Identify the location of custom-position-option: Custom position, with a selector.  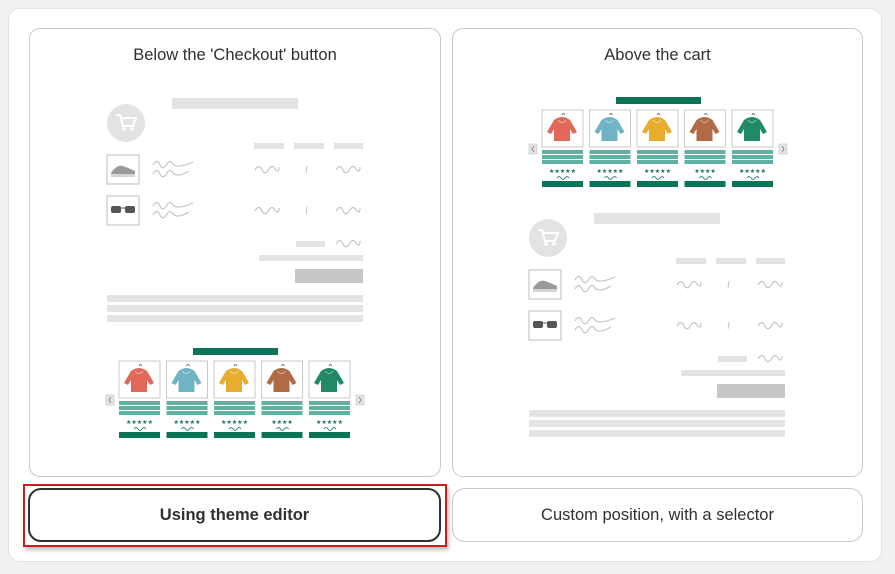
(657, 515).